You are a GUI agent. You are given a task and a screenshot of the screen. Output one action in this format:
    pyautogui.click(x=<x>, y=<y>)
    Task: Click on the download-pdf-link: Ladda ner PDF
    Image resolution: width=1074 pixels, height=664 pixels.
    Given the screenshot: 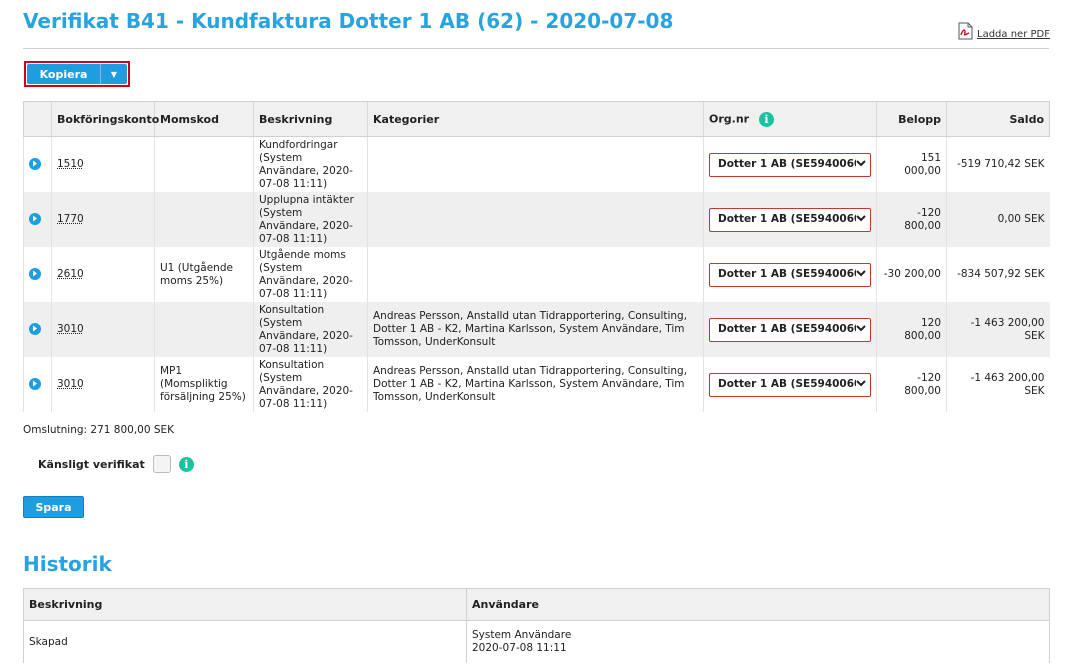 What is the action you would take?
    pyautogui.click(x=1004, y=31)
    